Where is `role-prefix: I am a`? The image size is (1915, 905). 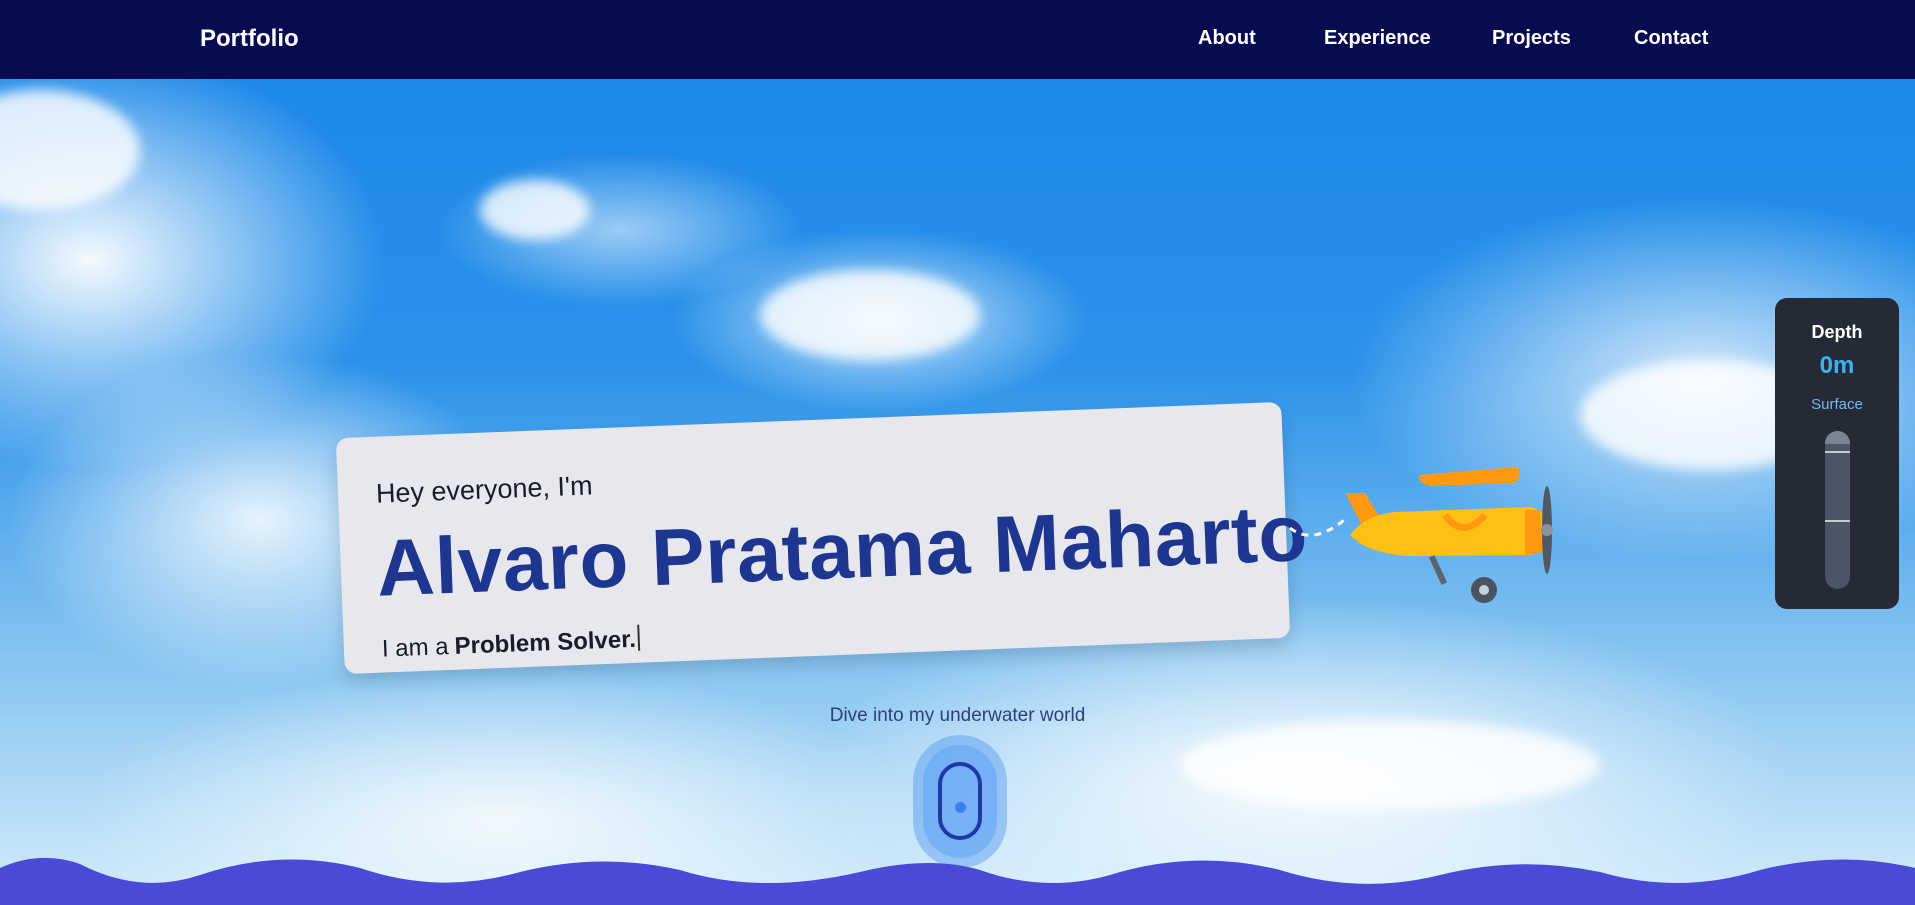 role-prefix: I am a is located at coordinates (415, 648).